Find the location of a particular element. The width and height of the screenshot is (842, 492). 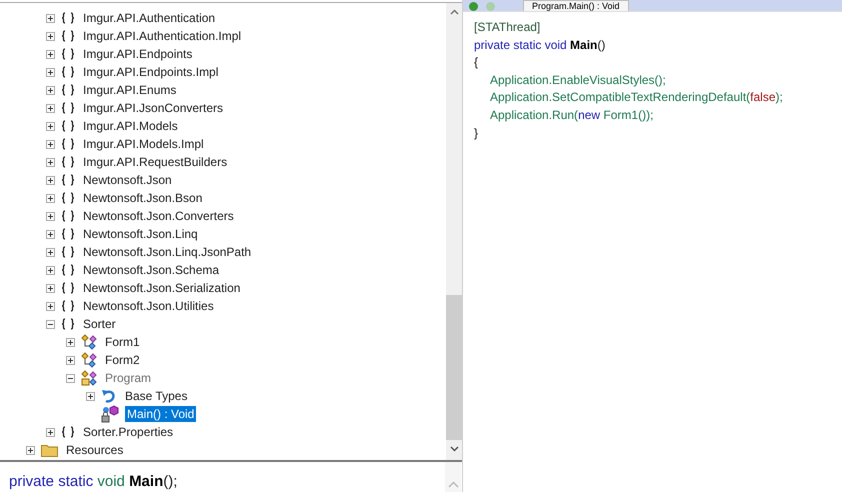

code-line: Application.EnableVisualStyles(); is located at coordinates (578, 80).